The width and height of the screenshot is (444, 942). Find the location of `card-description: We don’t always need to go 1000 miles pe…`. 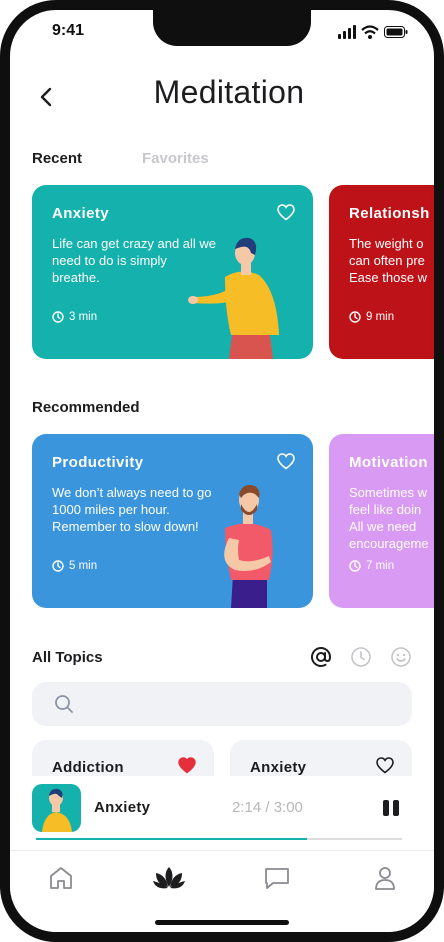

card-description: We don’t always need to go 1000 miles pe… is located at coordinates (132, 509).